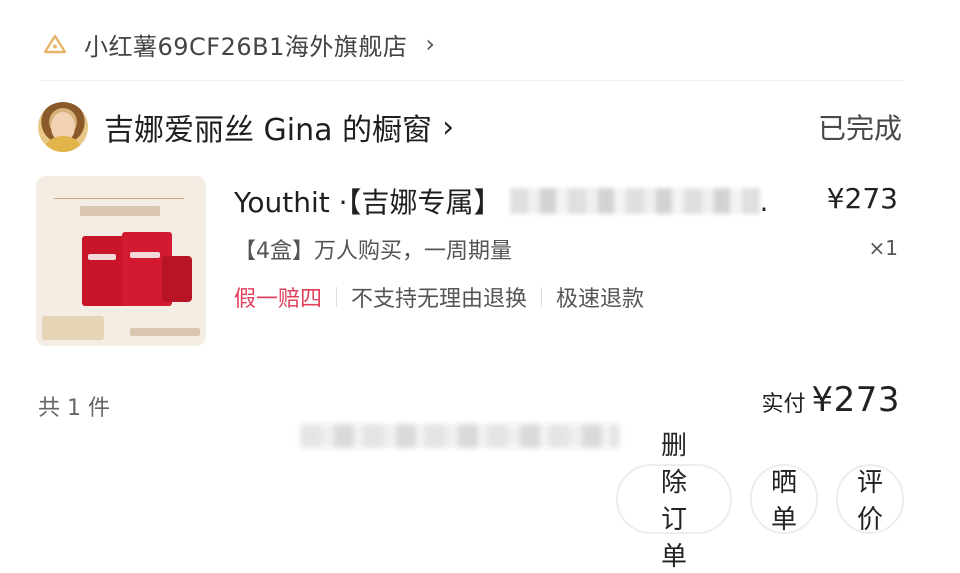 The width and height of the screenshot is (960, 573). Describe the element at coordinates (368, 201) in the screenshot. I see `product-title: Youthit ·【吉娜专属】` at that location.